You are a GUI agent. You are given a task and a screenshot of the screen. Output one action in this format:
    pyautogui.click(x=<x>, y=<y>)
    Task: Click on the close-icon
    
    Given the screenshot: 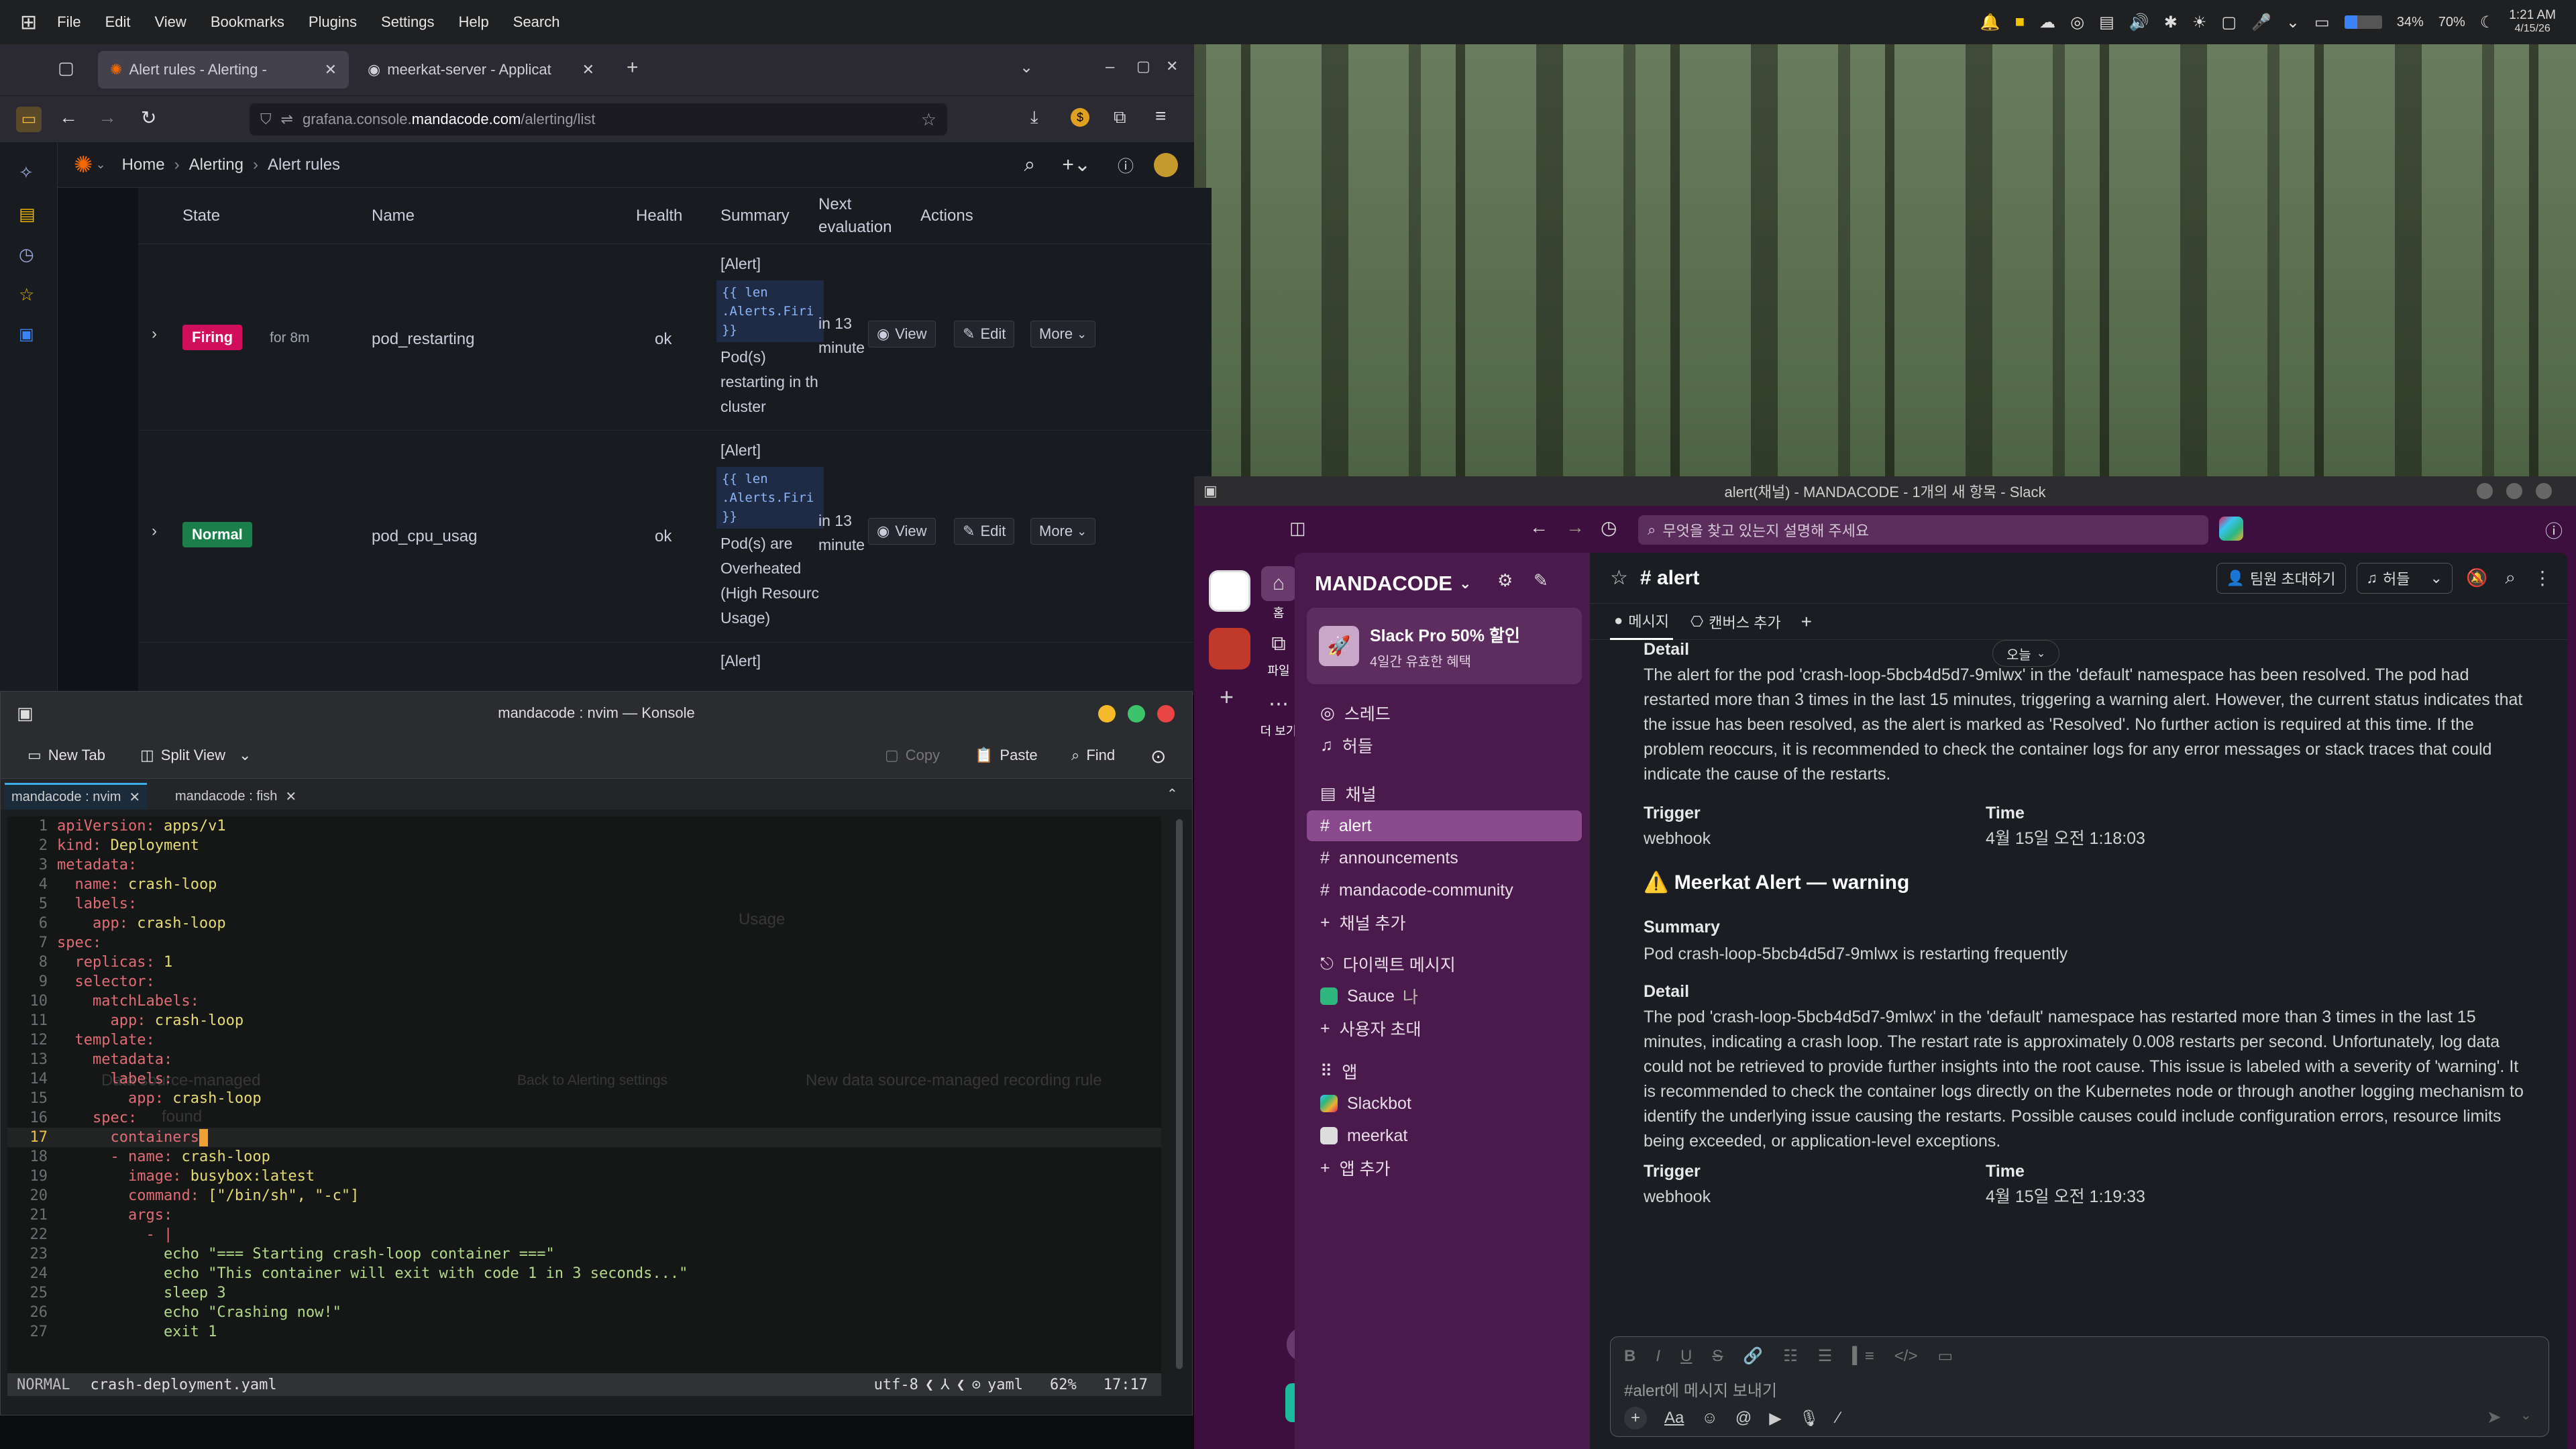 What is the action you would take?
    pyautogui.click(x=2544, y=491)
    